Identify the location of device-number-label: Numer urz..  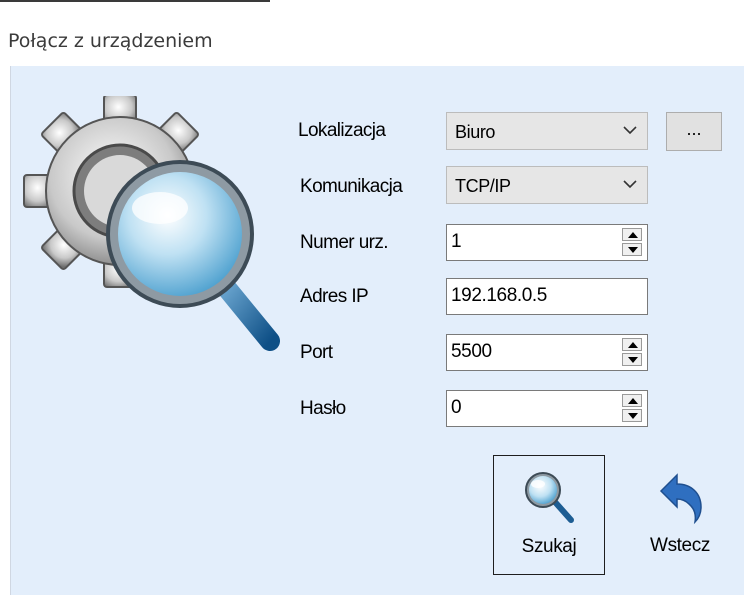
(344, 242).